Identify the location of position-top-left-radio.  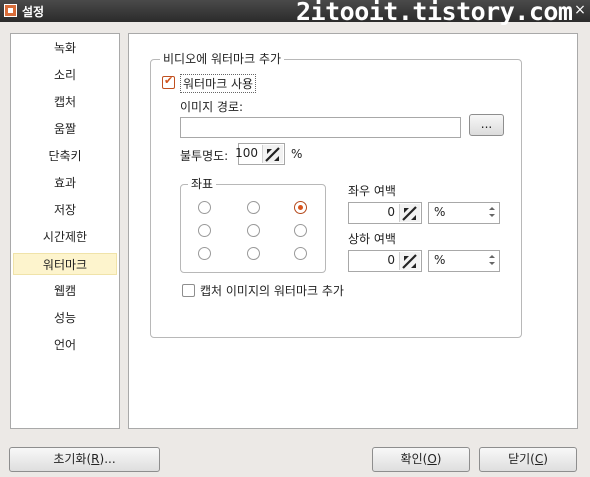
(204, 207).